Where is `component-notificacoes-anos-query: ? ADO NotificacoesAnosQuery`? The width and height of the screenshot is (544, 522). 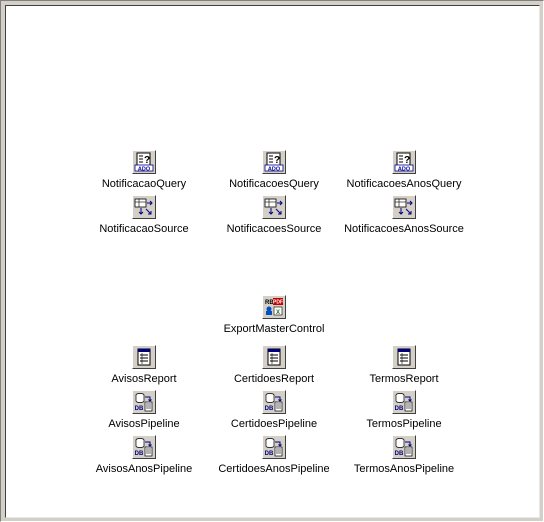 component-notificacoes-anos-query: ? ADO NotificacoesAnosQuery is located at coordinates (404, 171).